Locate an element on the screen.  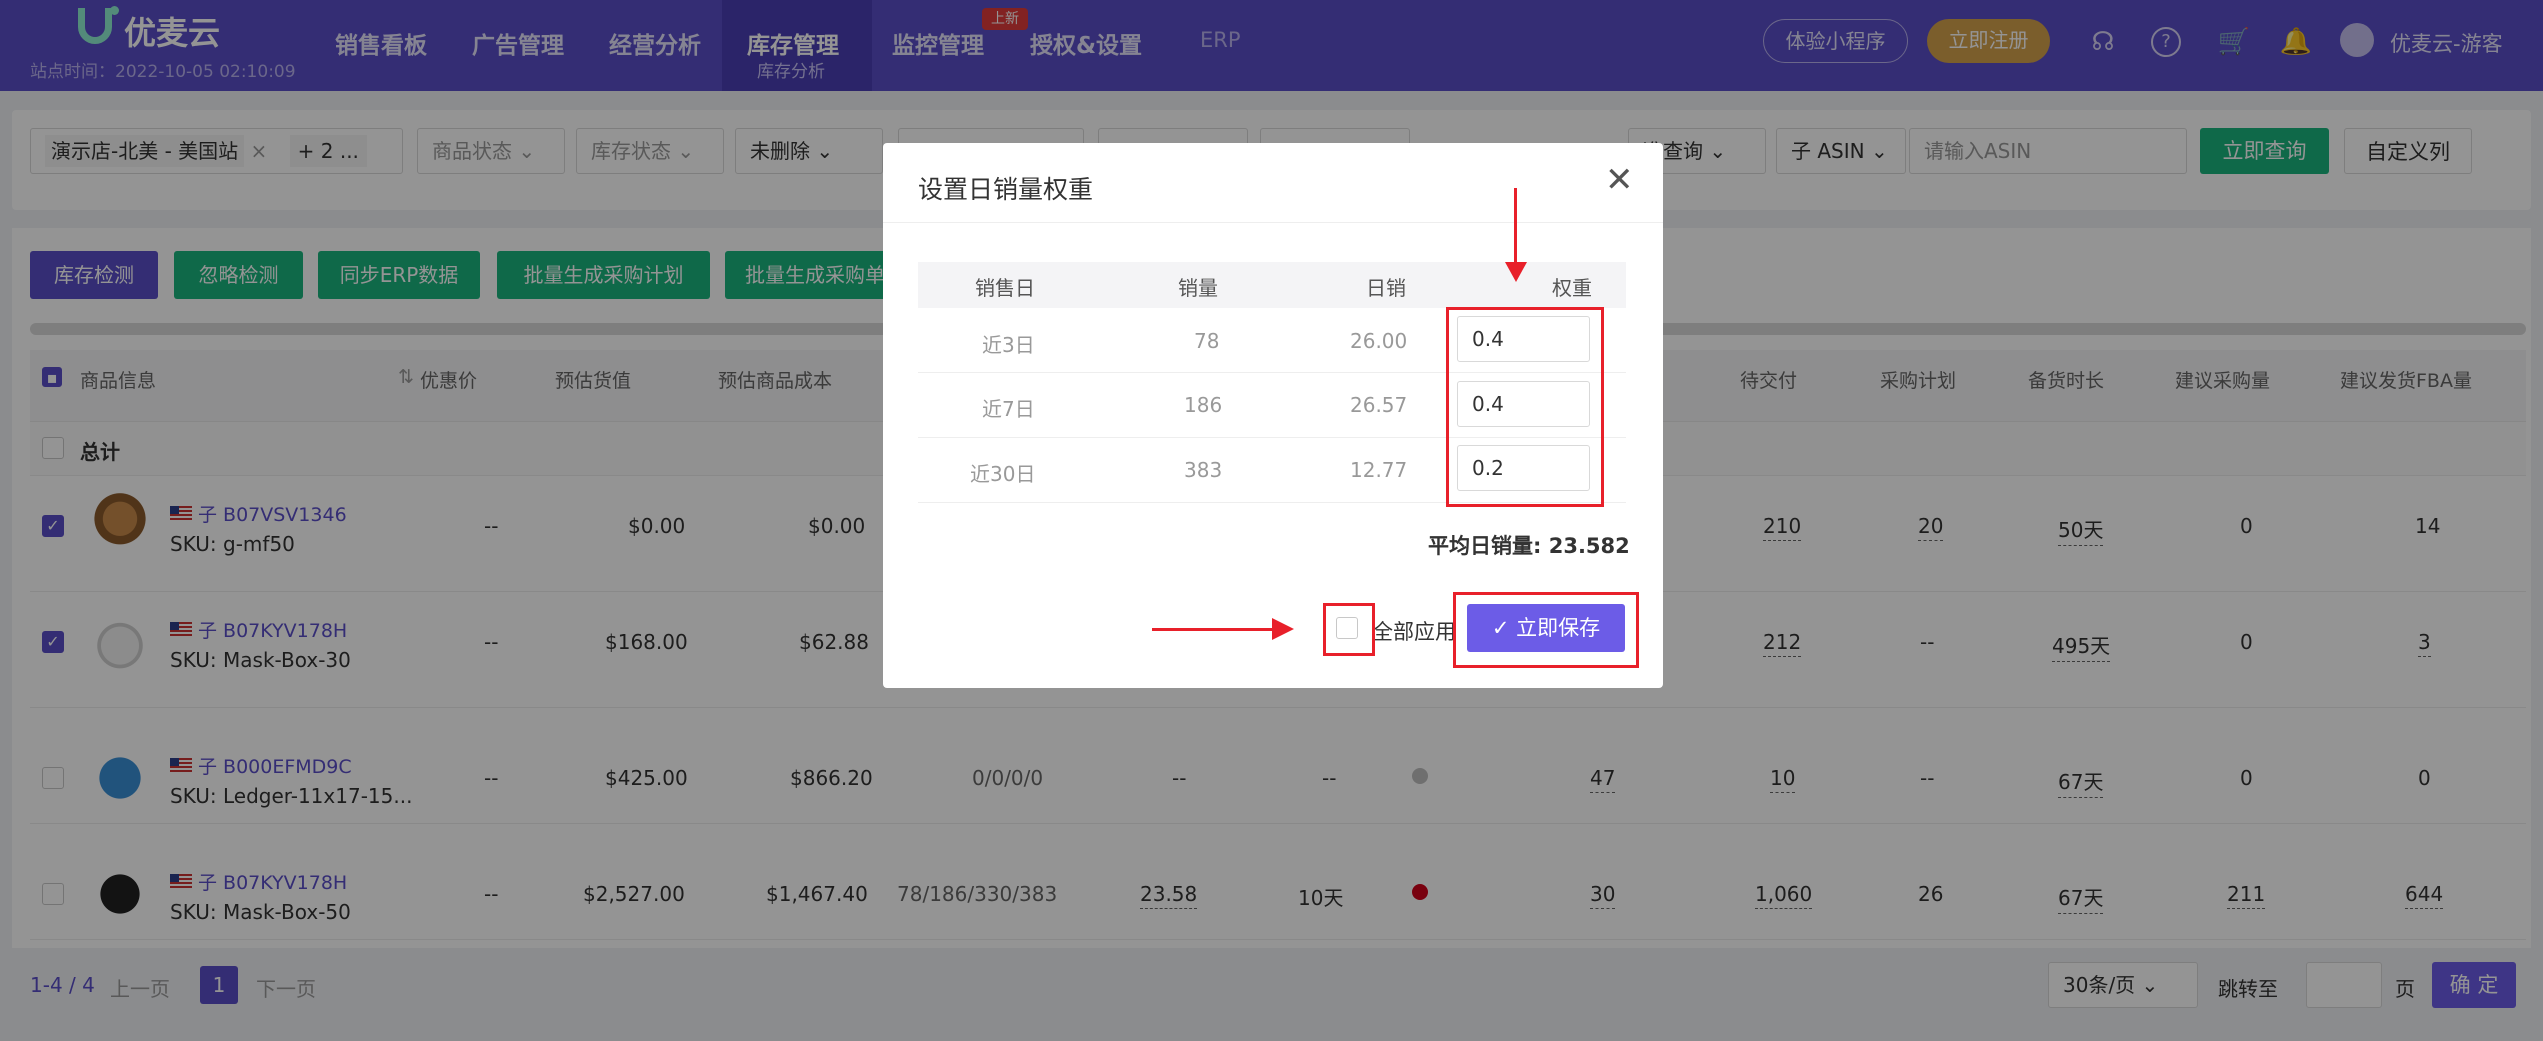
annotation-arrowhead-down is located at coordinates (1516, 272).